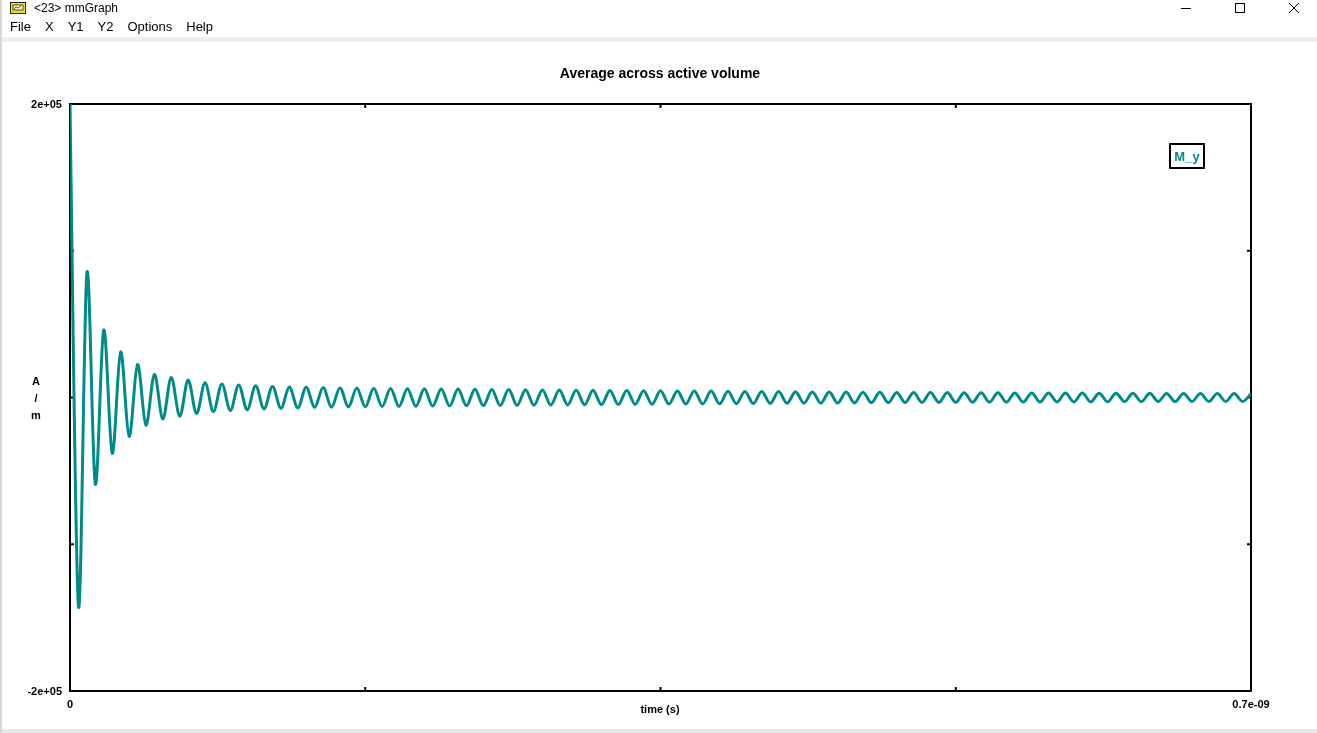 The height and width of the screenshot is (733, 1317). Describe the element at coordinates (152, 26) in the screenshot. I see `menu-item: Options` at that location.